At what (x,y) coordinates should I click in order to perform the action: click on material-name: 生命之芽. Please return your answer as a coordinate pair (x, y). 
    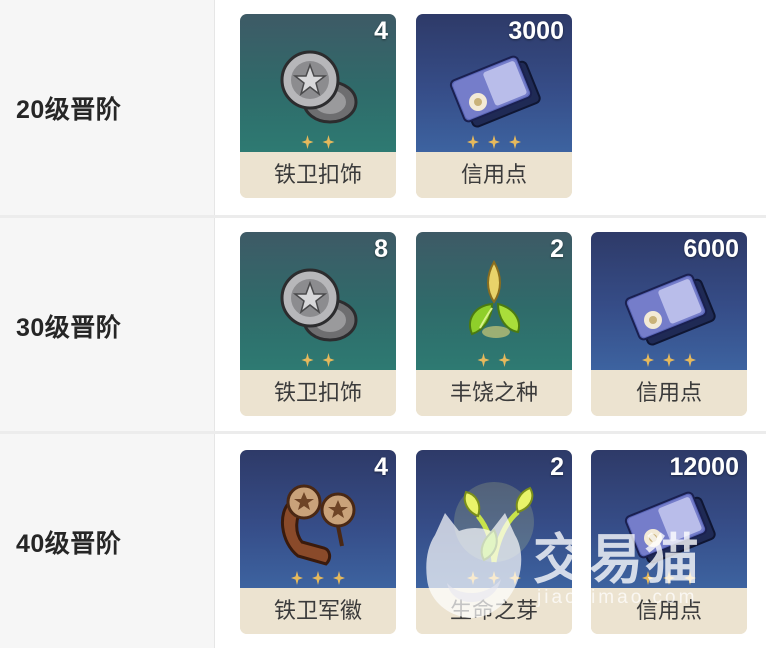
    Looking at the image, I should click on (494, 611).